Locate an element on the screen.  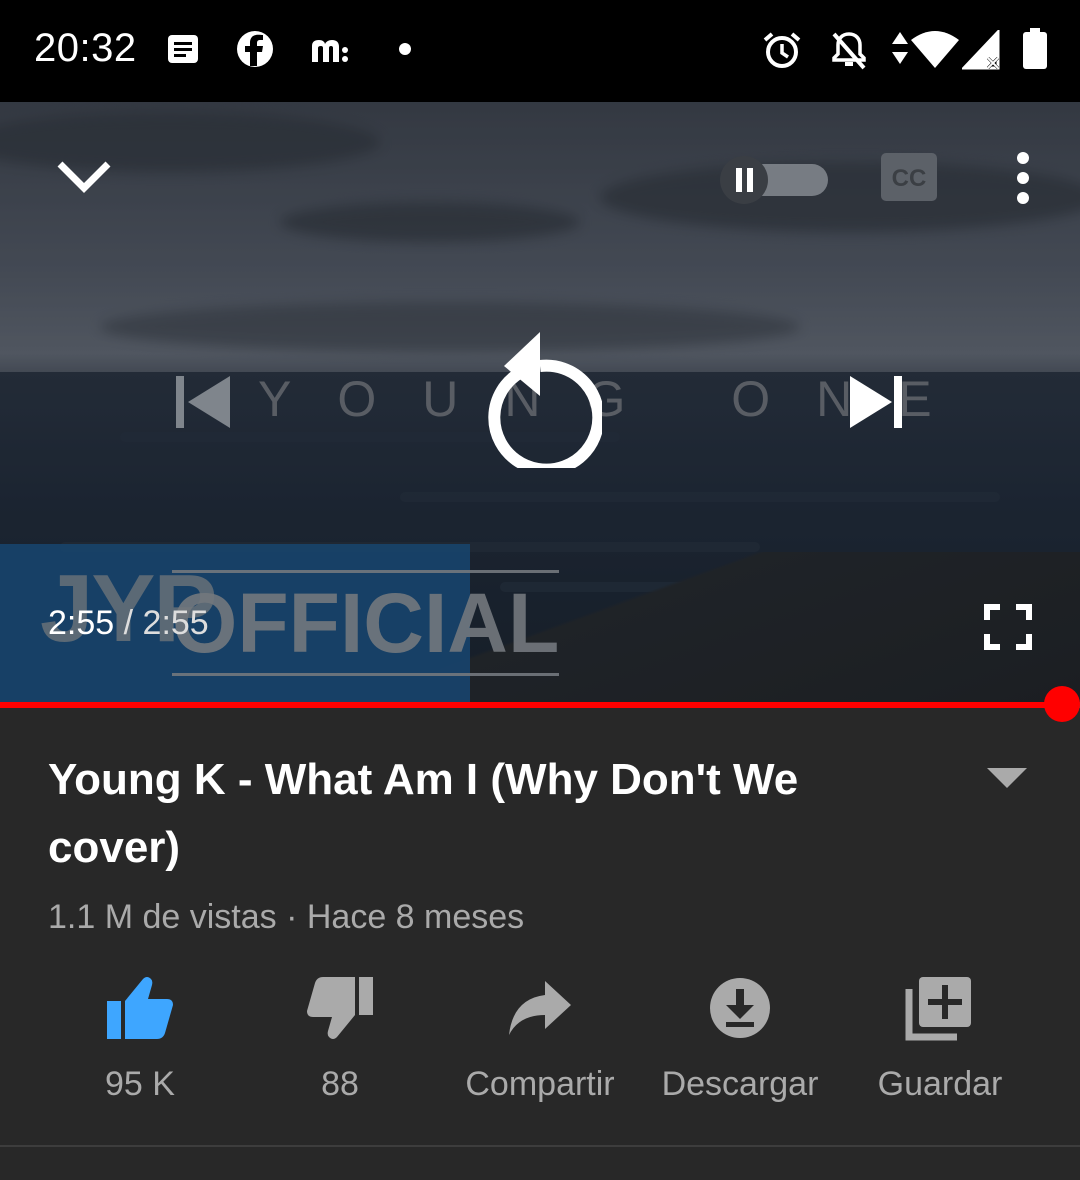
replay-icon is located at coordinates (540, 396).